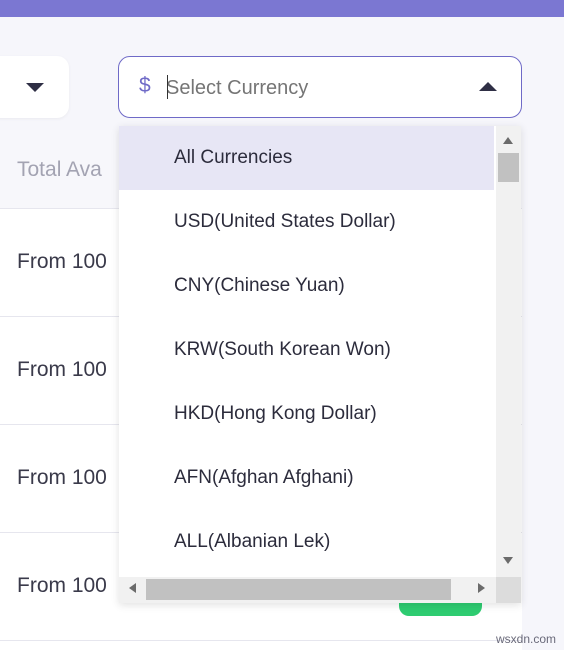  What do you see at coordinates (306, 542) in the screenshot?
I see `currency-option-all-lek: ALL(Albanian Lek)` at bounding box center [306, 542].